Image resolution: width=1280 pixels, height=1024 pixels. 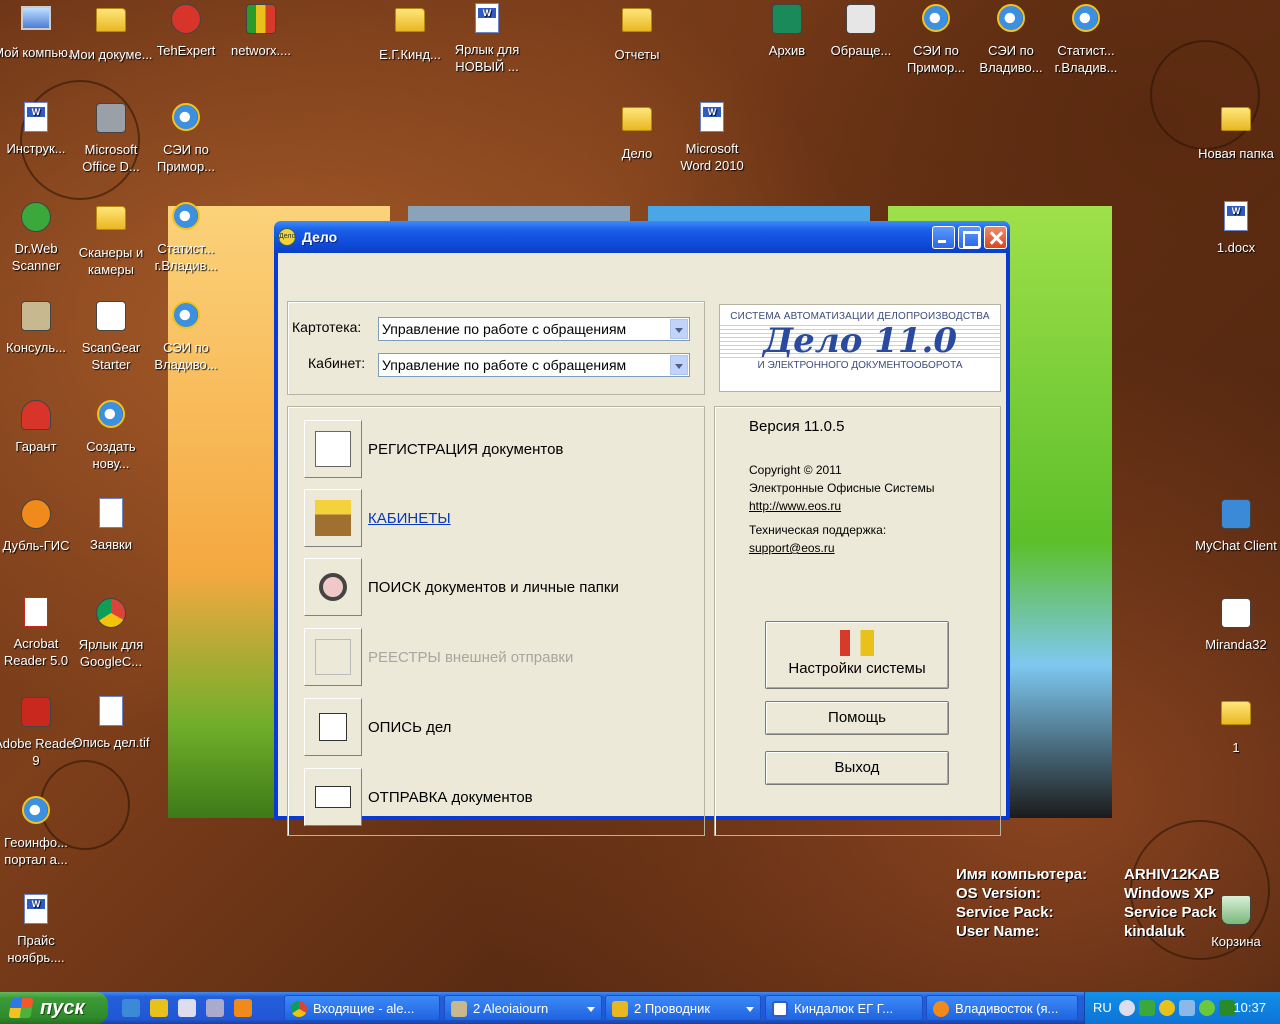 What do you see at coordinates (1207, 1008) in the screenshot?
I see `tray-antivirus-icon` at bounding box center [1207, 1008].